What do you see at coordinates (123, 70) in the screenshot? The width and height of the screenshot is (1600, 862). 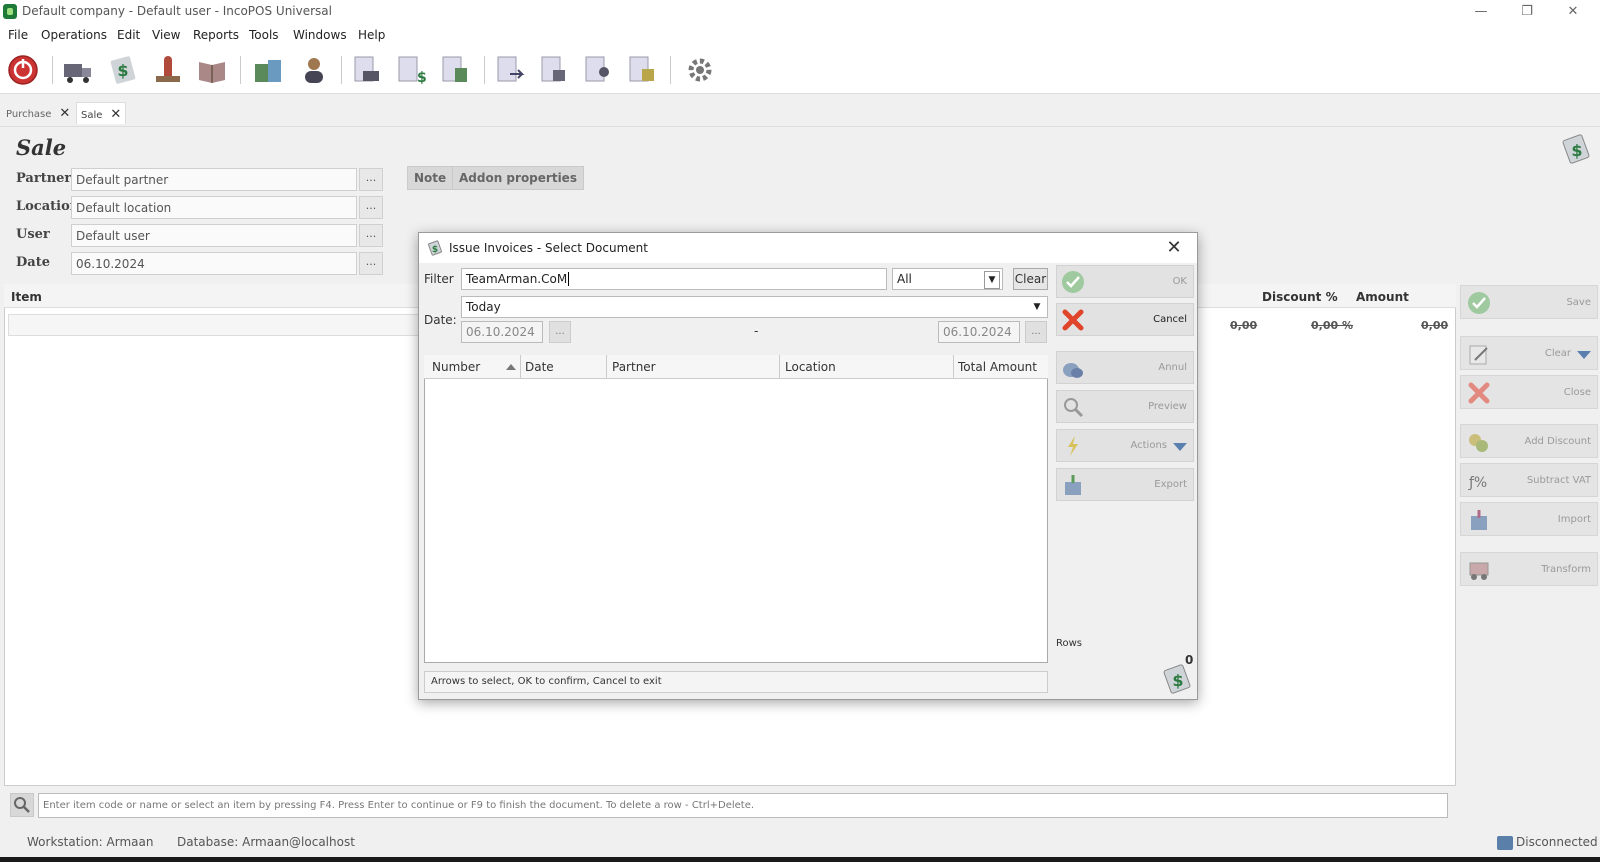 I see `sale-dollar-icon: $` at bounding box center [123, 70].